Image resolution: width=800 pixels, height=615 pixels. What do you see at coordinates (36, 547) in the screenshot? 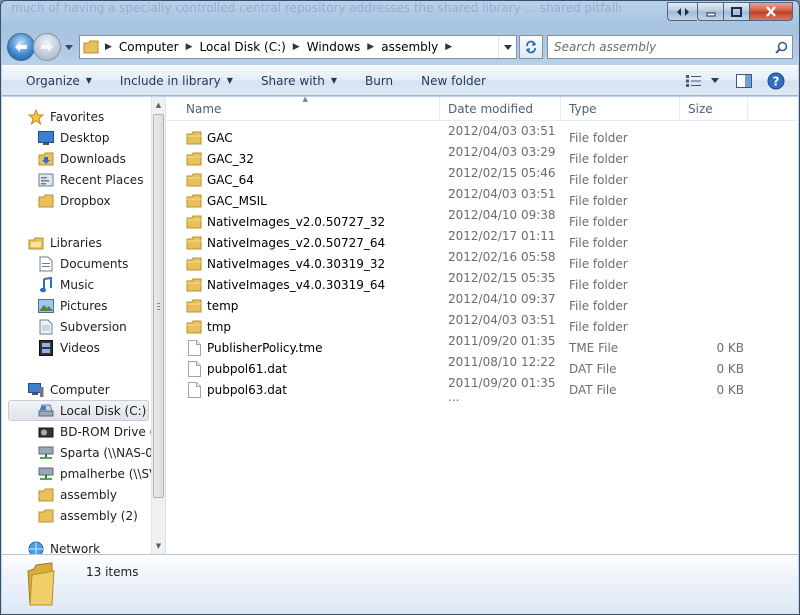
I see `network-icon` at bounding box center [36, 547].